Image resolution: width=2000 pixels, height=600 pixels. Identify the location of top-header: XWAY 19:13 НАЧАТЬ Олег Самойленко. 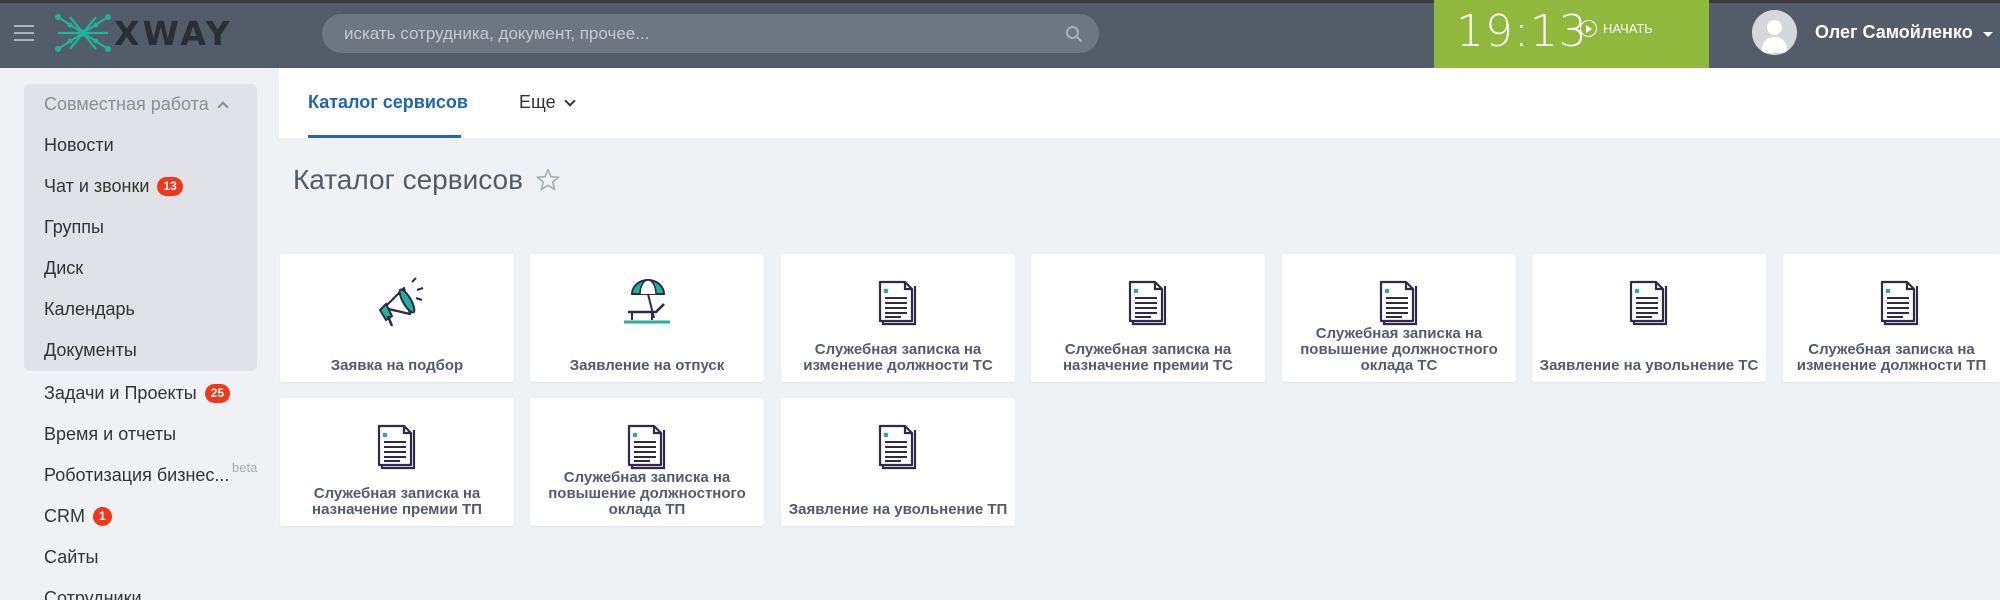
(1000, 34).